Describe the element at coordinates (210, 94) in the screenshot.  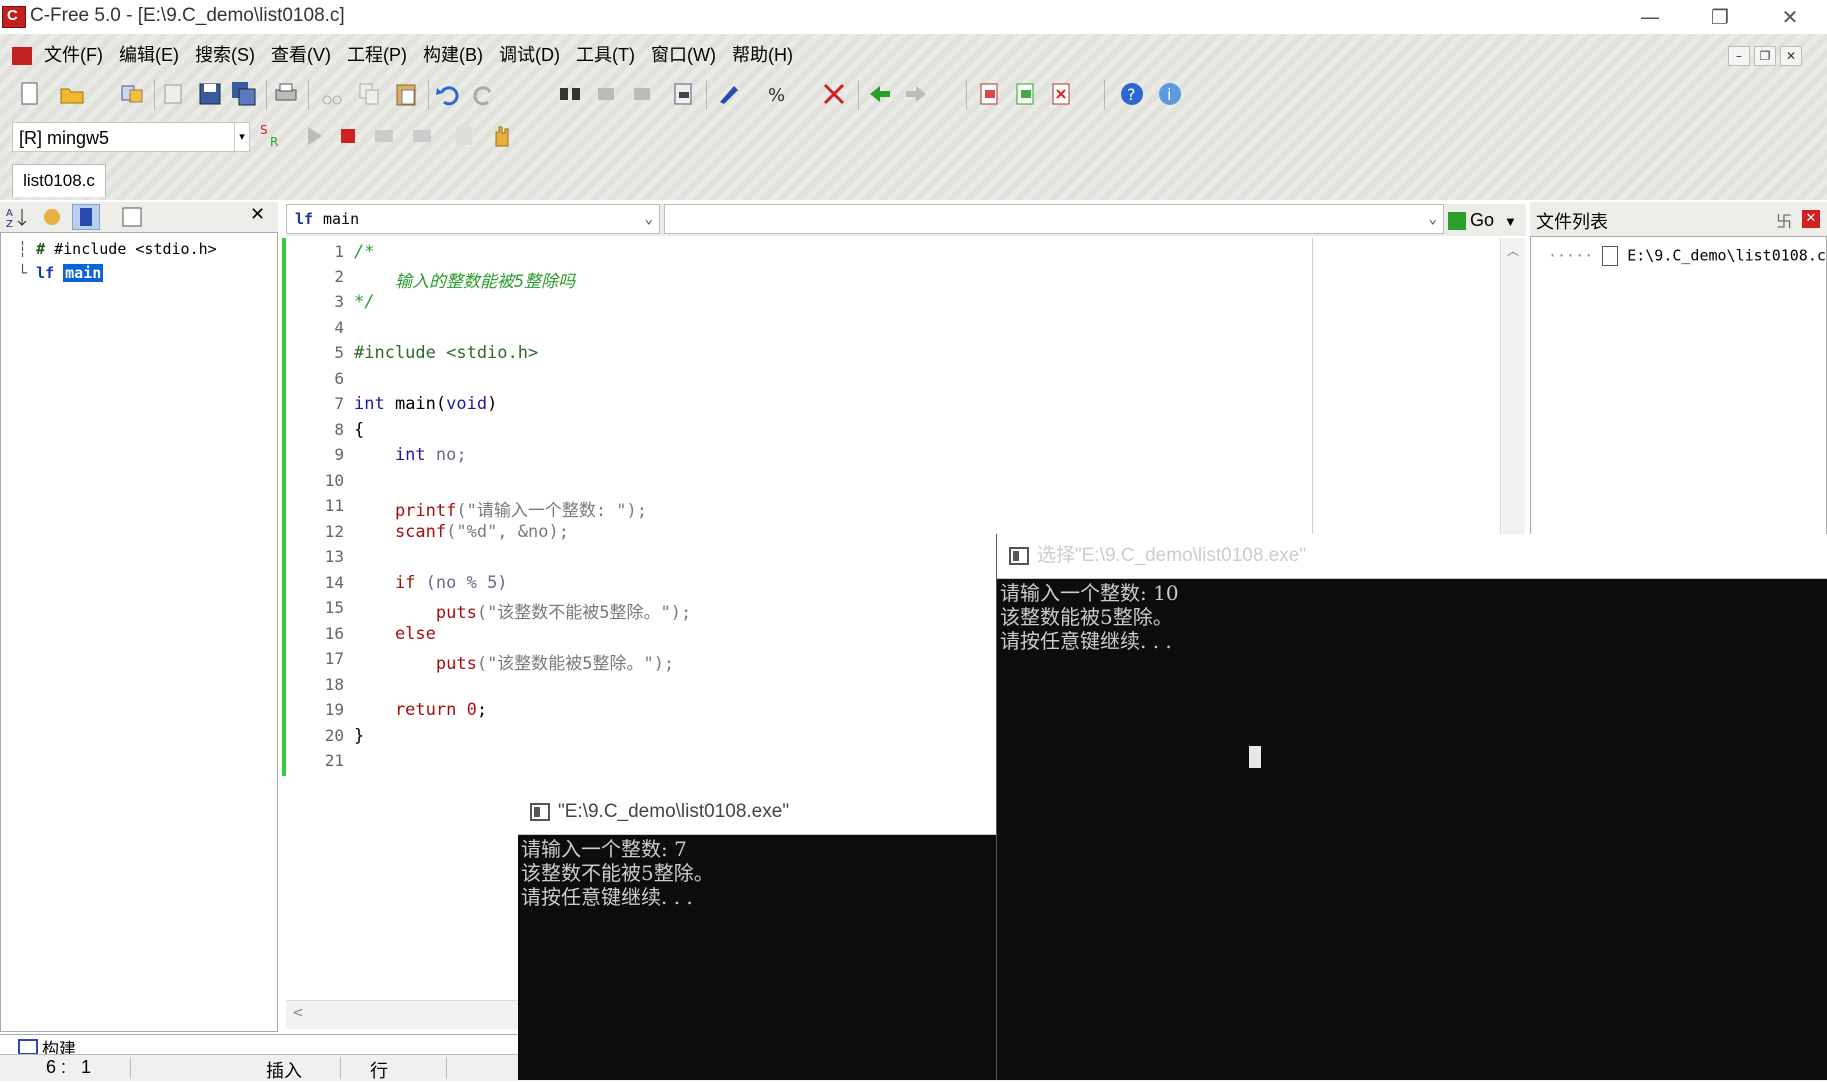
I see `save-icon` at that location.